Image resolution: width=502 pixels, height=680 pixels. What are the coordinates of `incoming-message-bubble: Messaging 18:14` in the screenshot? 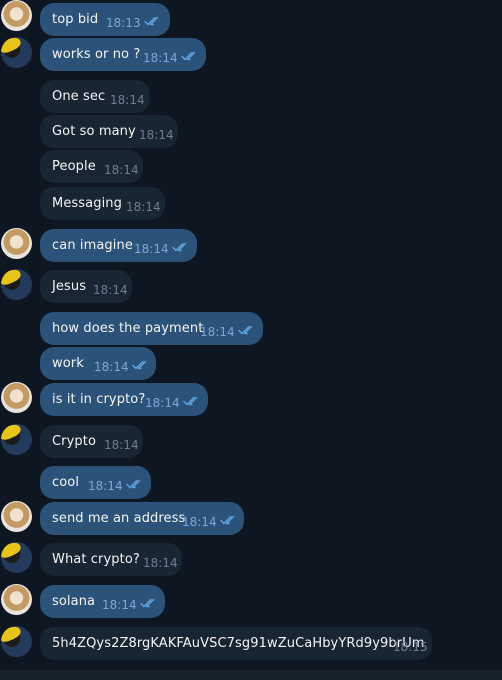 It's located at (102, 203).